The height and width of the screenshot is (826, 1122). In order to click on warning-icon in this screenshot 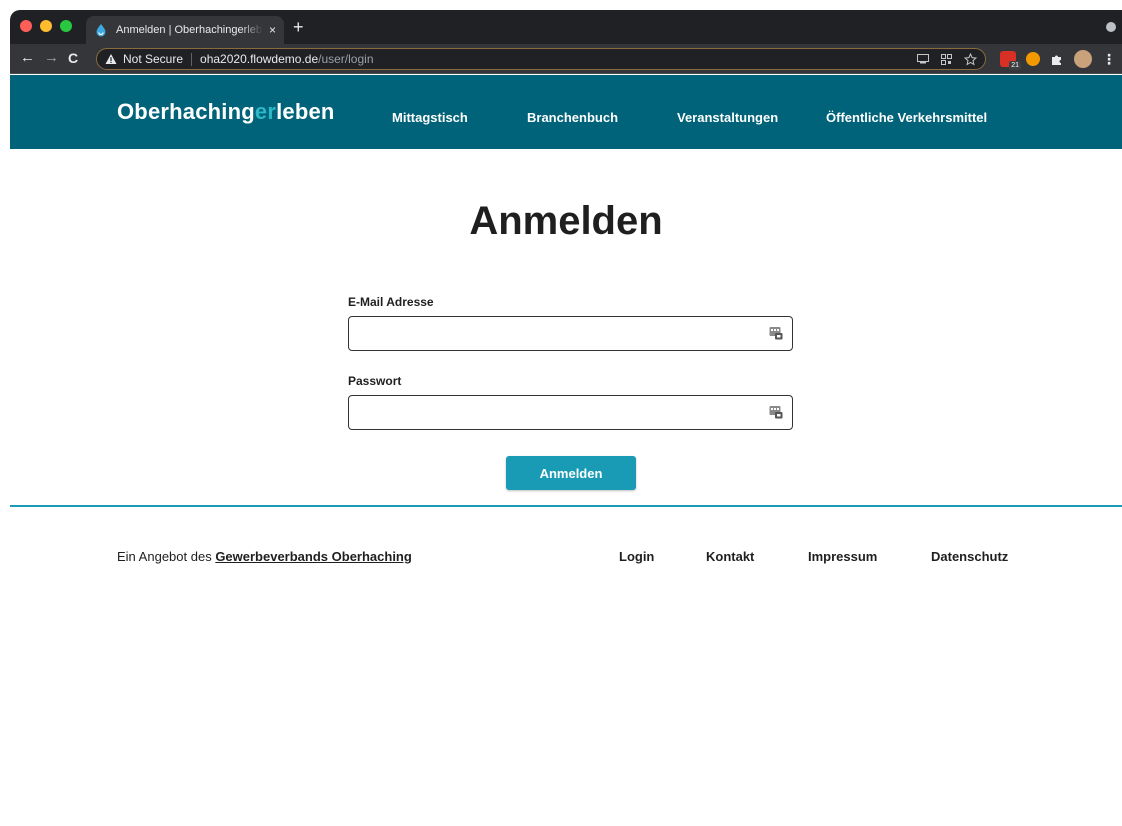, I will do `click(111, 59)`.